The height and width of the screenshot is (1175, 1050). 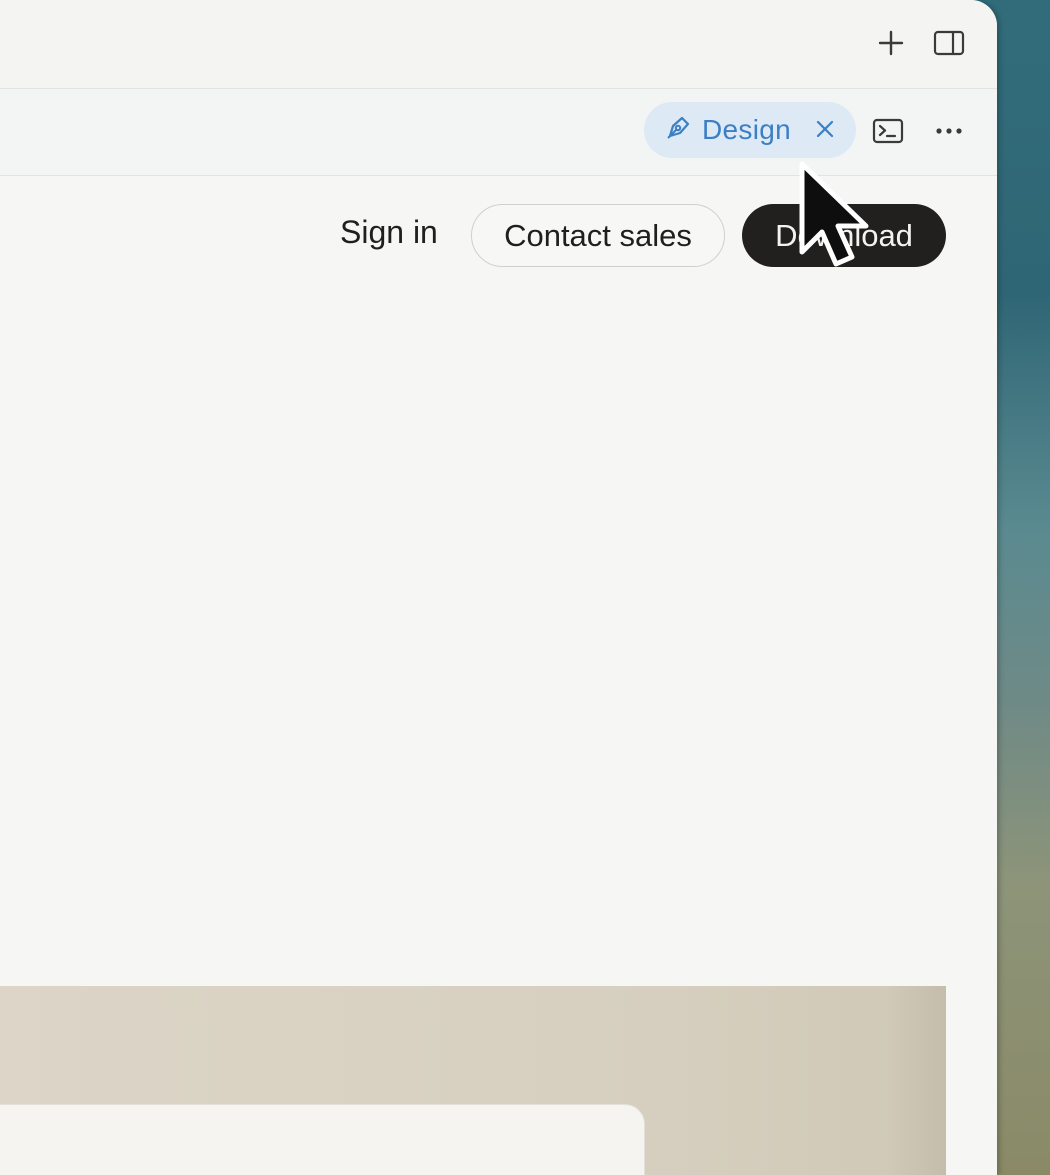 I want to click on toolbar: Design, so click(x=498, y=132).